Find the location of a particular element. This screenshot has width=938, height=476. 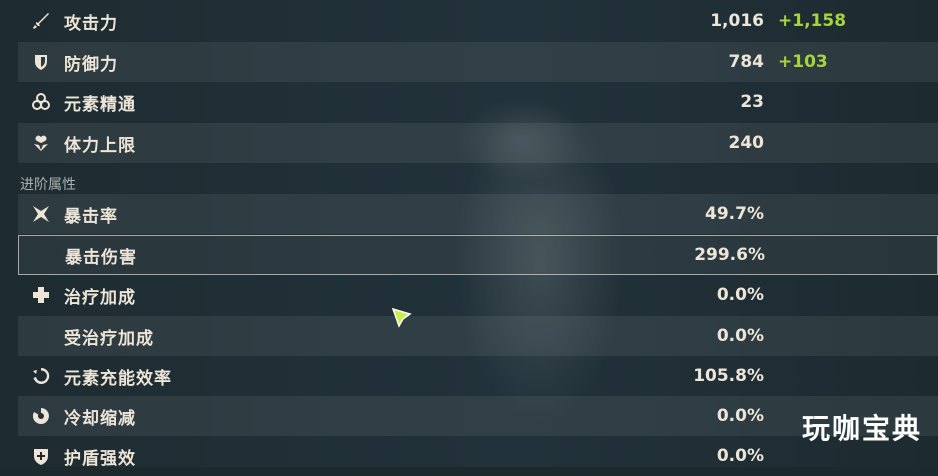

stat-row-crit-rate: 暴击率 49.7% is located at coordinates (478, 214).